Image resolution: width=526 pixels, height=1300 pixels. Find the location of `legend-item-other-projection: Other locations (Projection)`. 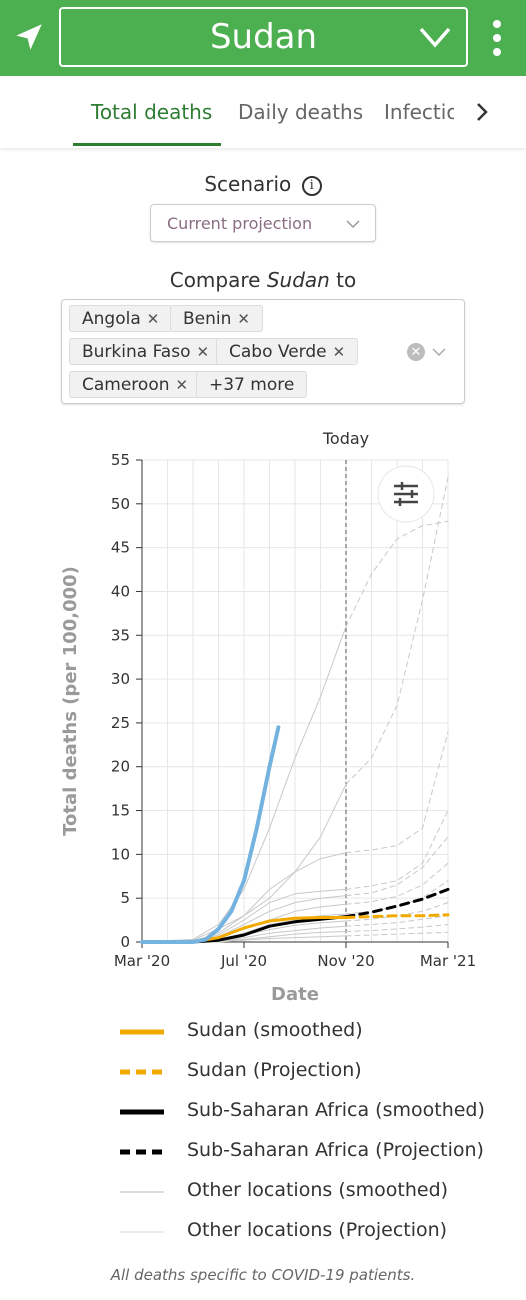

legend-item-other-projection: Other locations (Projection) is located at coordinates (263, 1230).